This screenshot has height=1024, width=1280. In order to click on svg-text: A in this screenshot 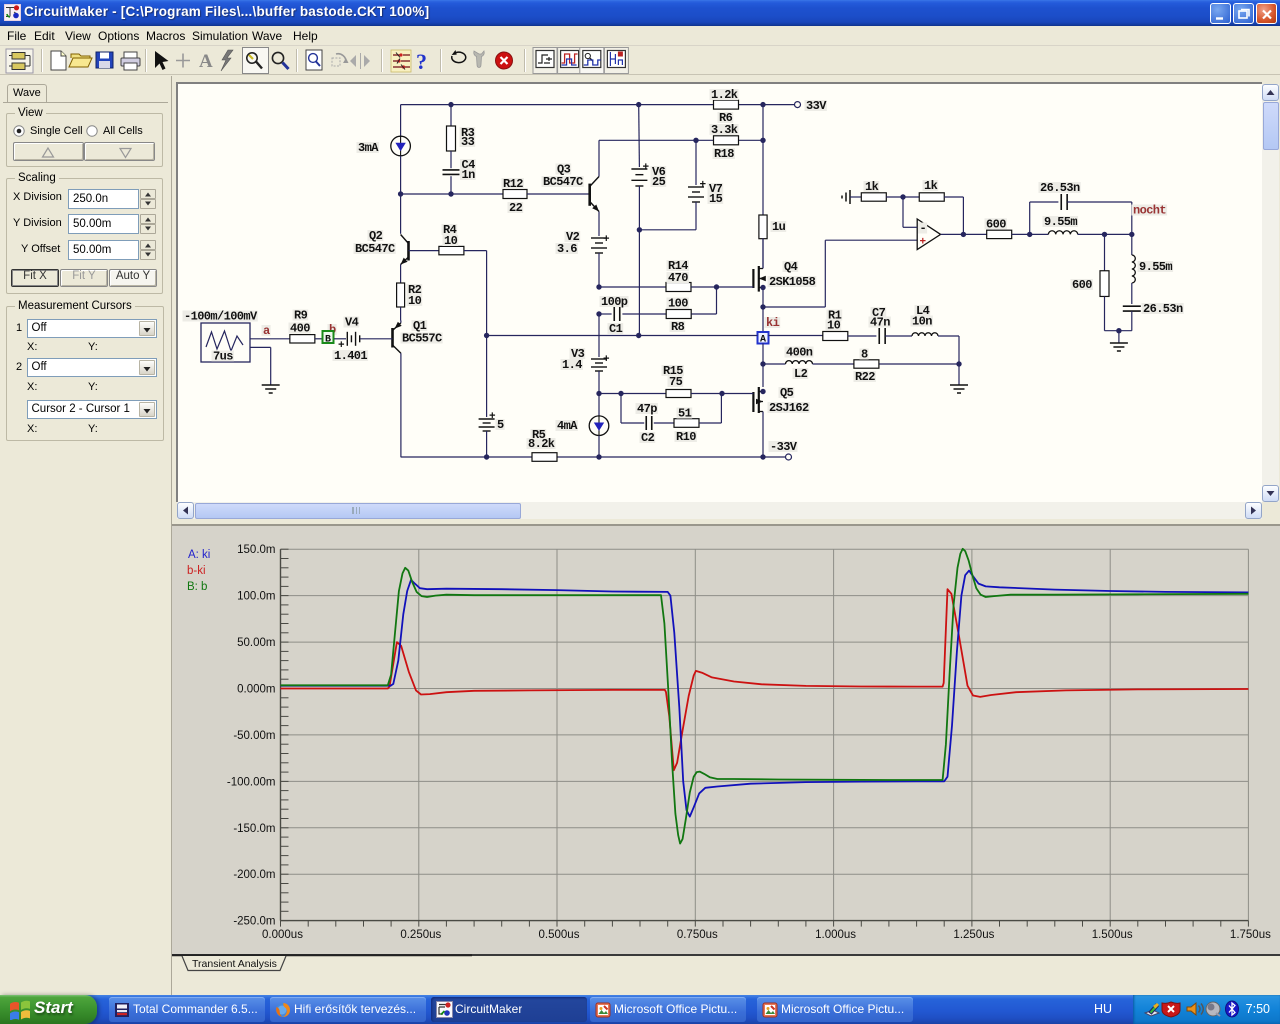, I will do `click(206, 61)`.